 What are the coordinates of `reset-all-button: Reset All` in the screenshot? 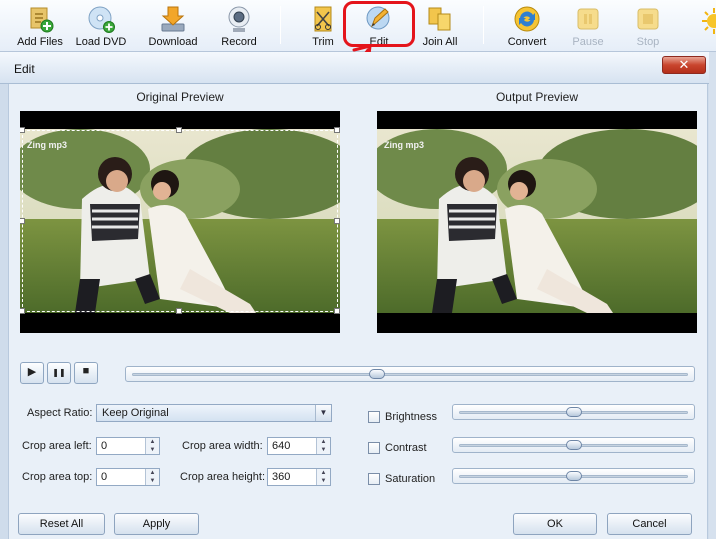 It's located at (61, 524).